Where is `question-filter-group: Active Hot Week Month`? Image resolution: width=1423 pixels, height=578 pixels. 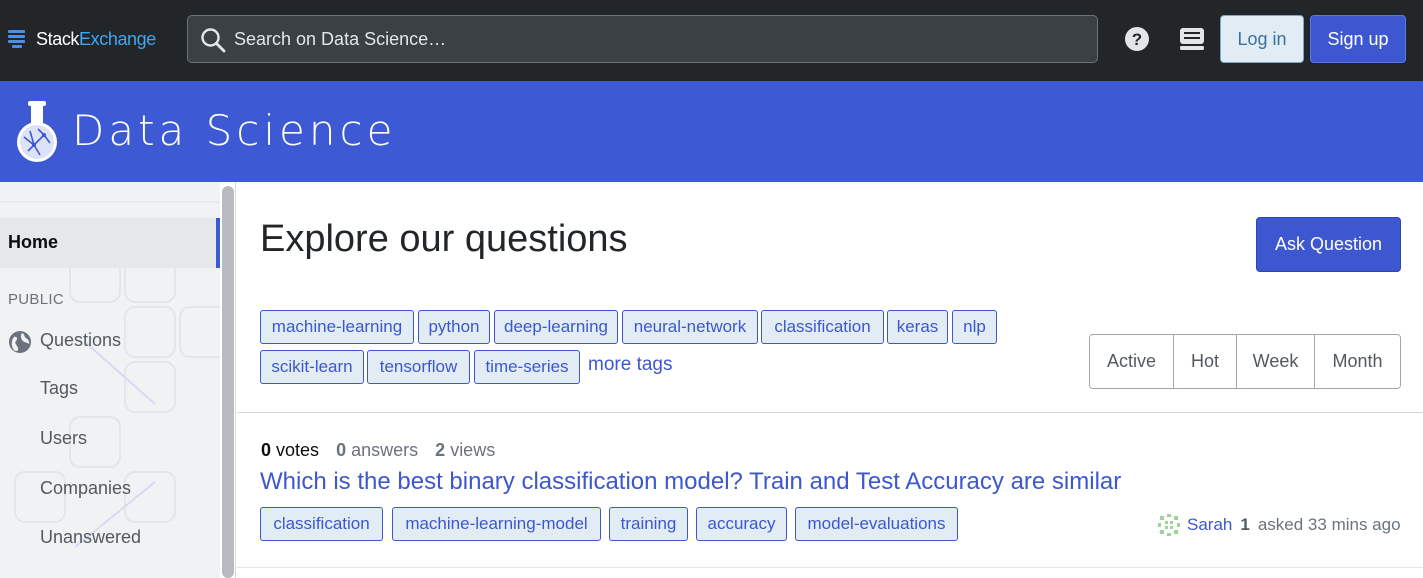
question-filter-group: Active Hot Week Month is located at coordinates (1245, 361).